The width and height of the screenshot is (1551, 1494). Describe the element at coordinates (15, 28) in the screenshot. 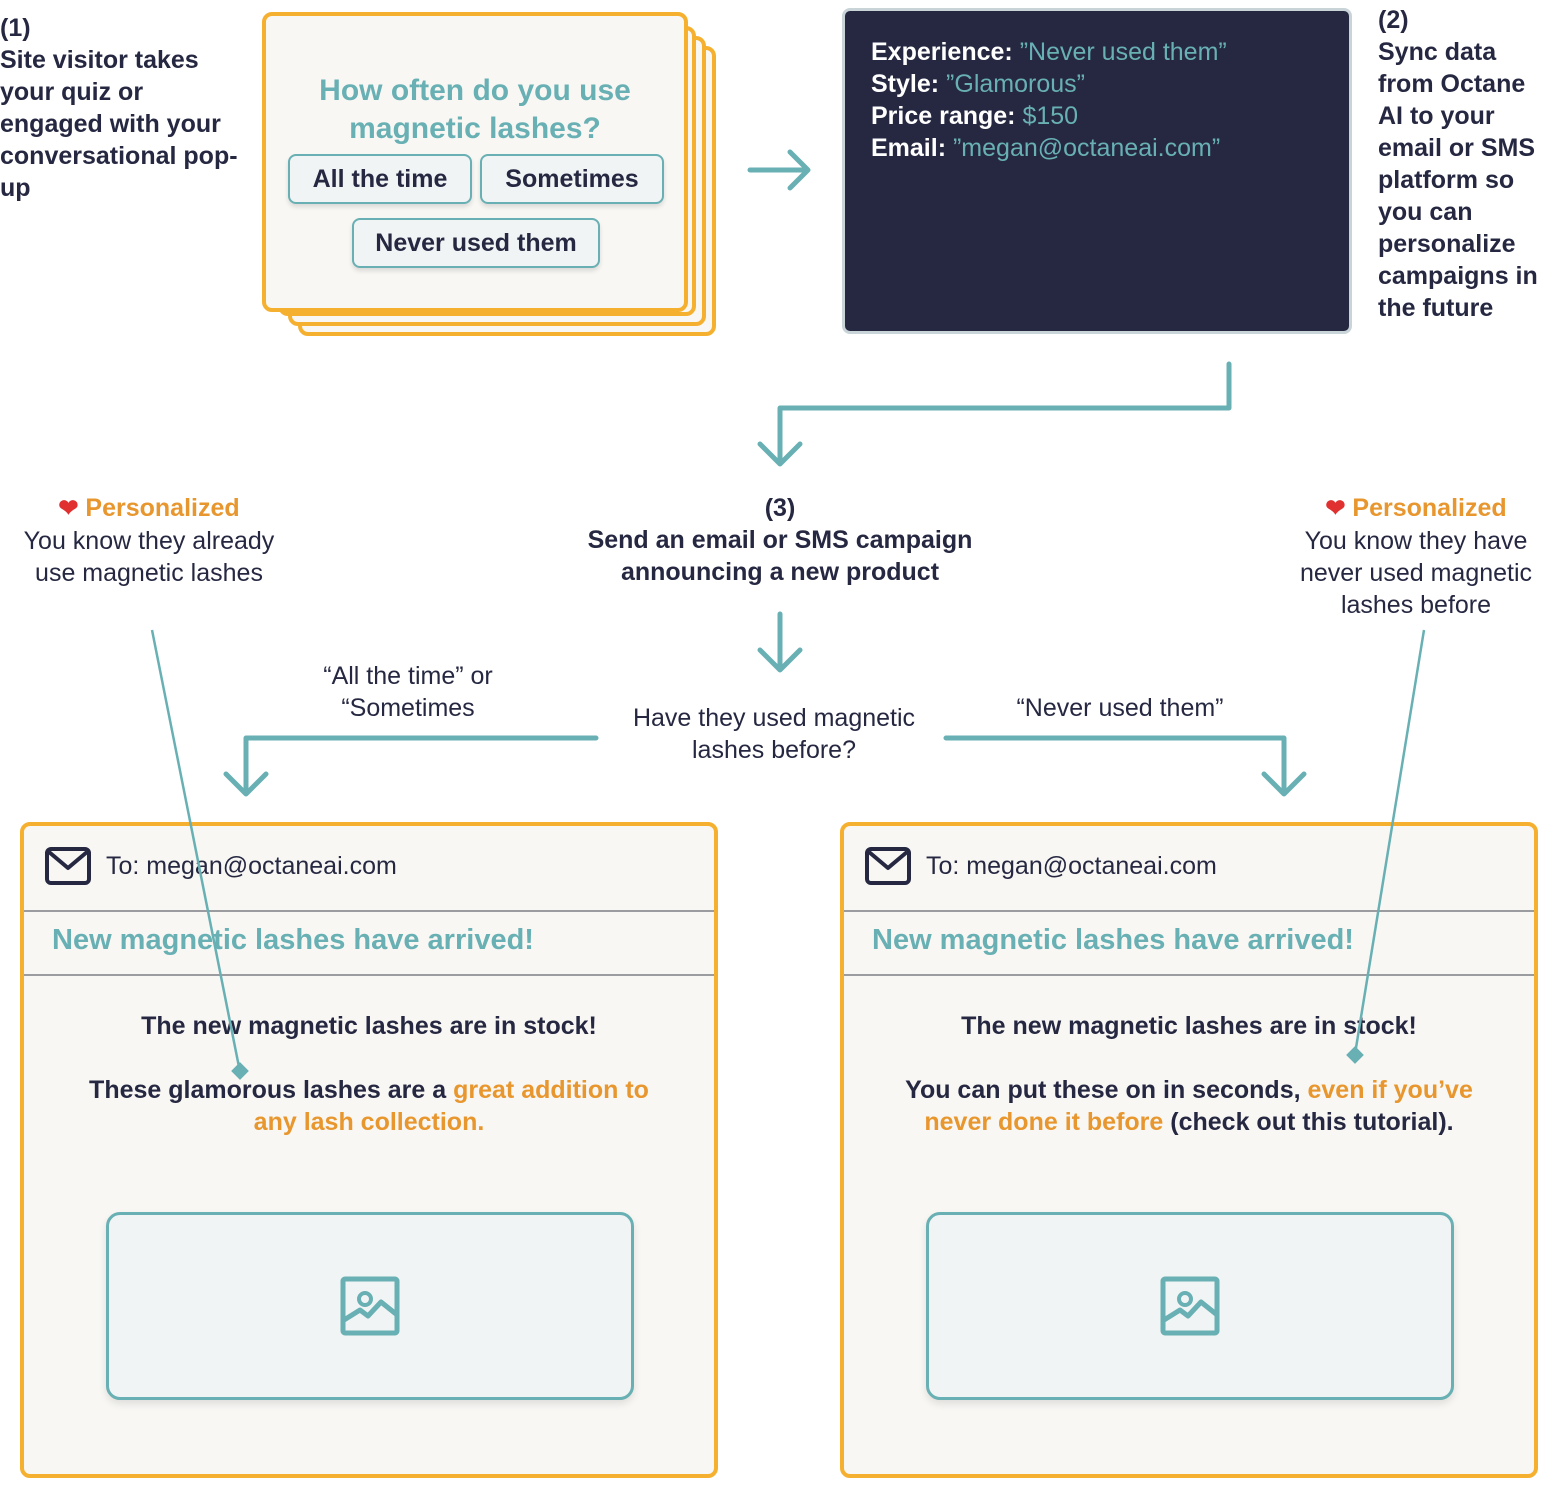

I see `step-1-number: (1)` at that location.